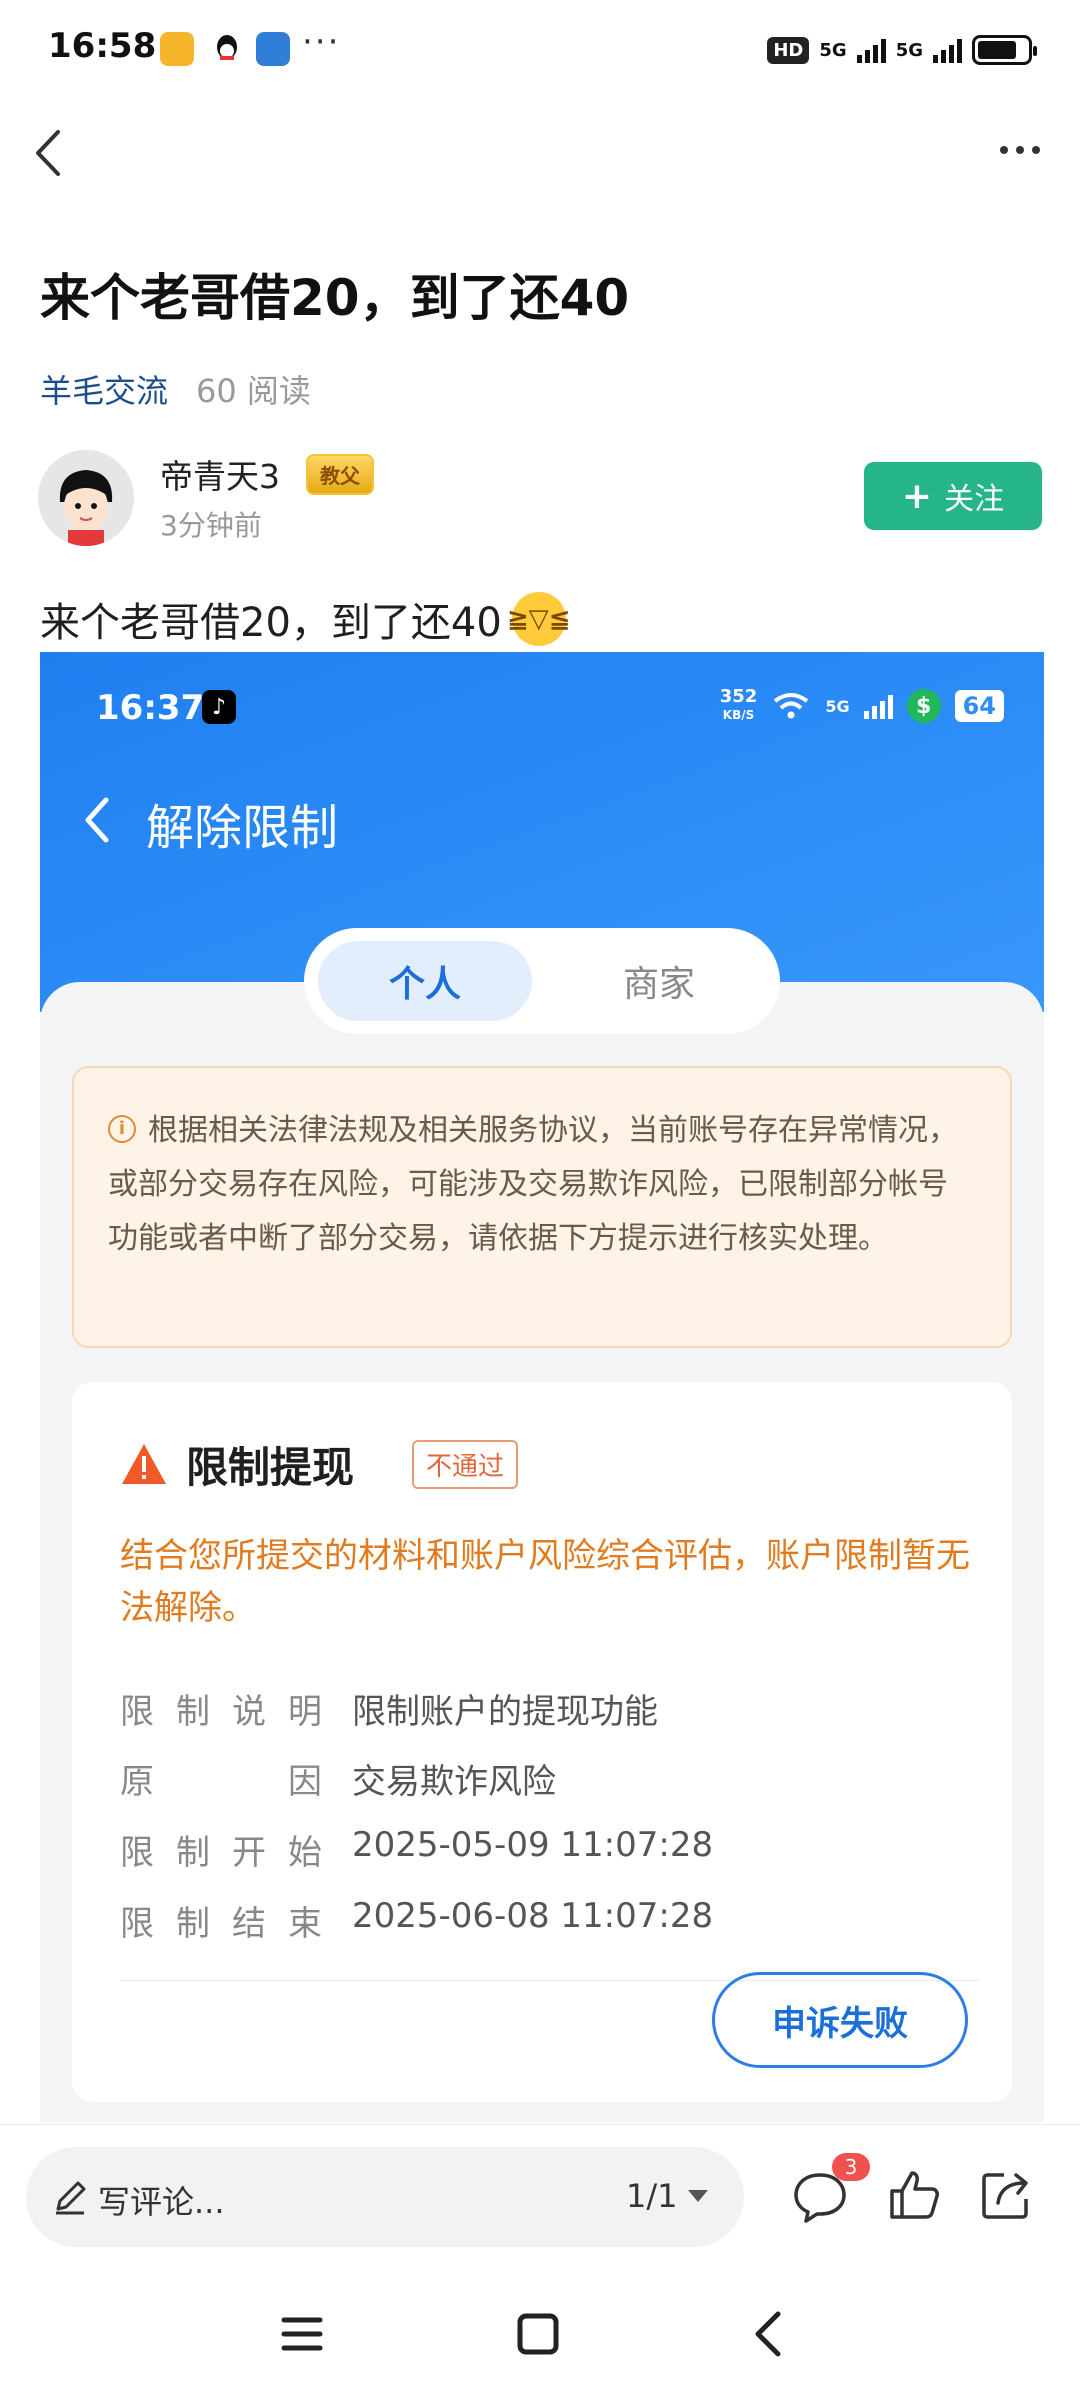  I want to click on comment-count-badge: 3, so click(851, 2167).